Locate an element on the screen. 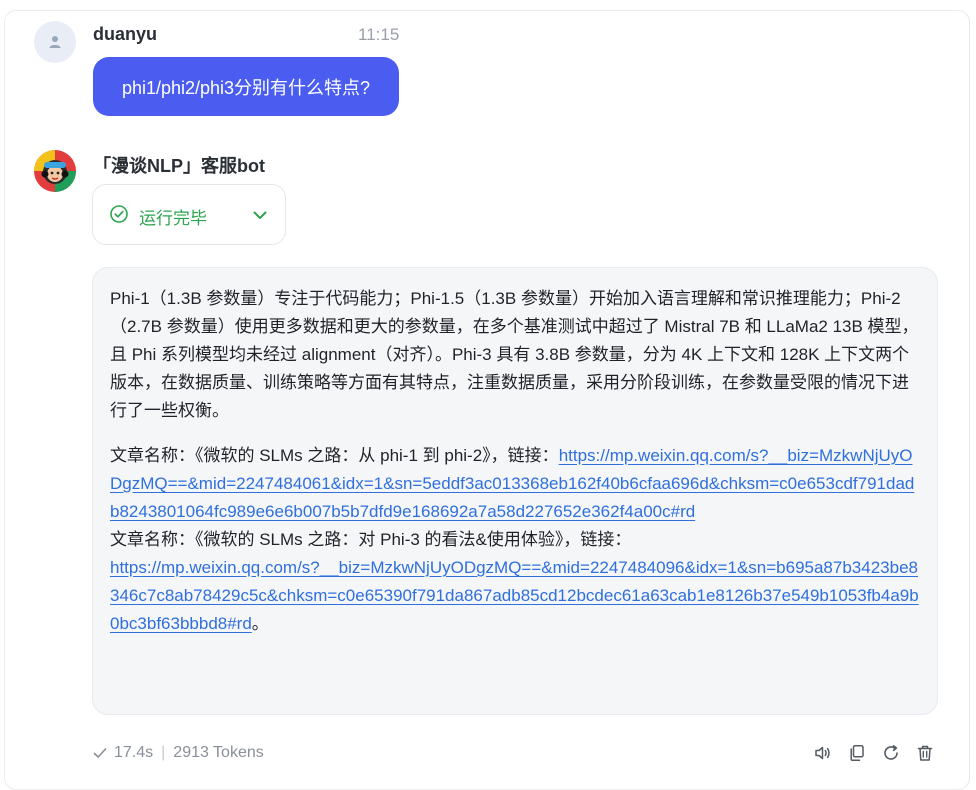 The height and width of the screenshot is (790, 976). read-aloud-button is located at coordinates (823, 753).